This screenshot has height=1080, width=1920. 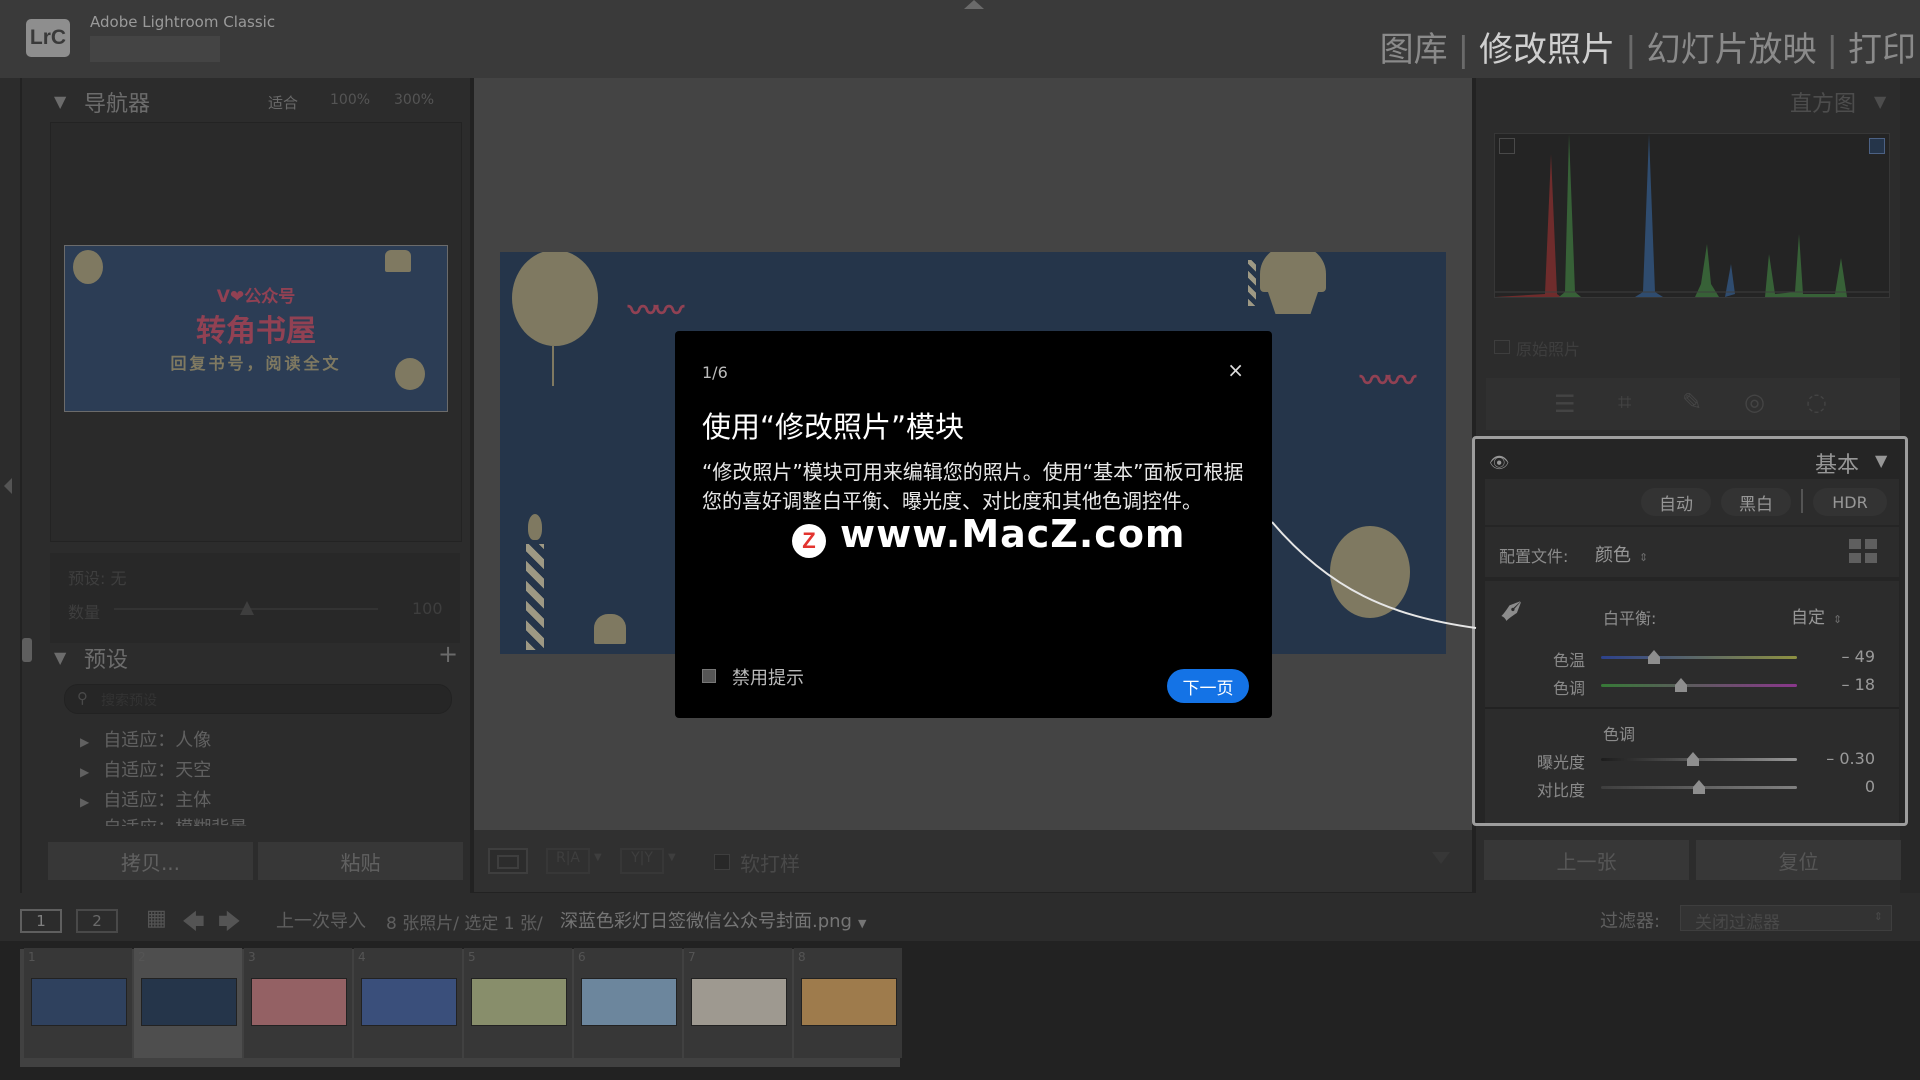 What do you see at coordinates (82, 698) in the screenshot?
I see `search-icon: ⚲` at bounding box center [82, 698].